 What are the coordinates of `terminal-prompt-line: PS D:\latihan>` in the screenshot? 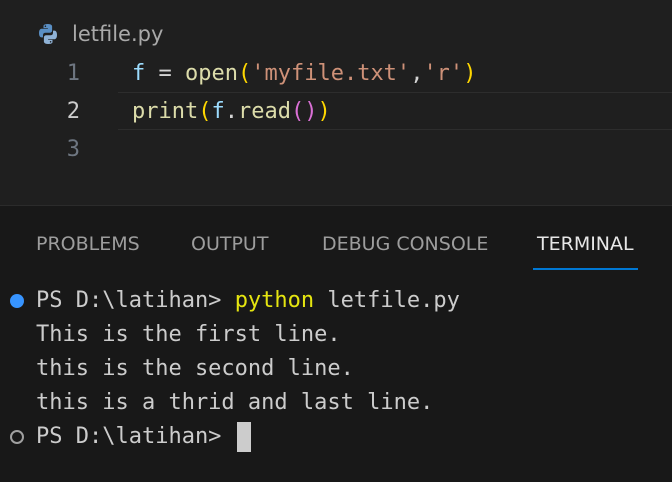 It's located at (143, 437).